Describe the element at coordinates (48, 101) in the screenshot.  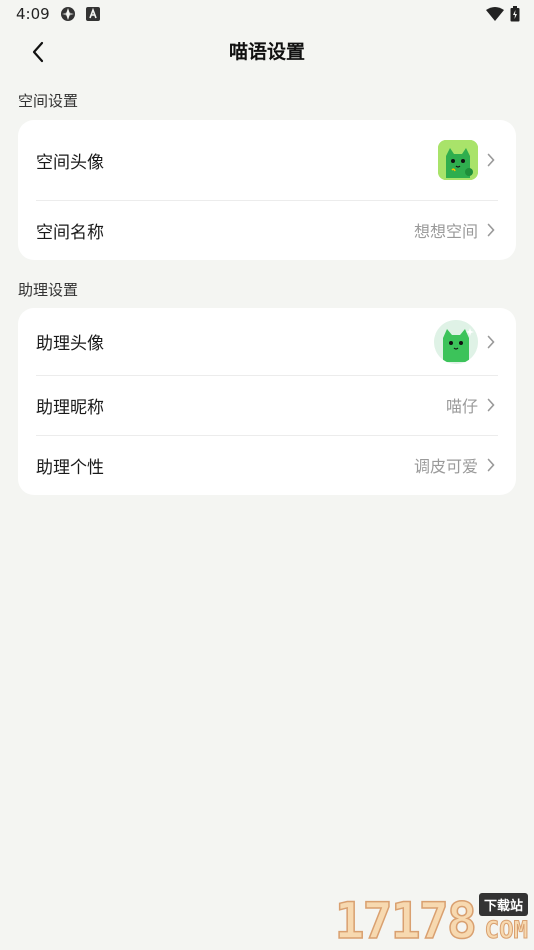
I see `space-section-label: 空间设置` at that location.